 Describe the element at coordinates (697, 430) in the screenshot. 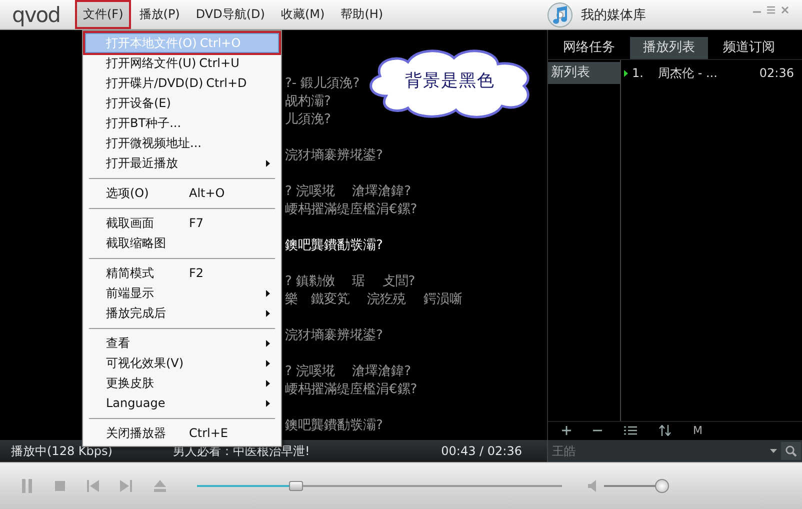

I see `mode-toggle: M` at that location.